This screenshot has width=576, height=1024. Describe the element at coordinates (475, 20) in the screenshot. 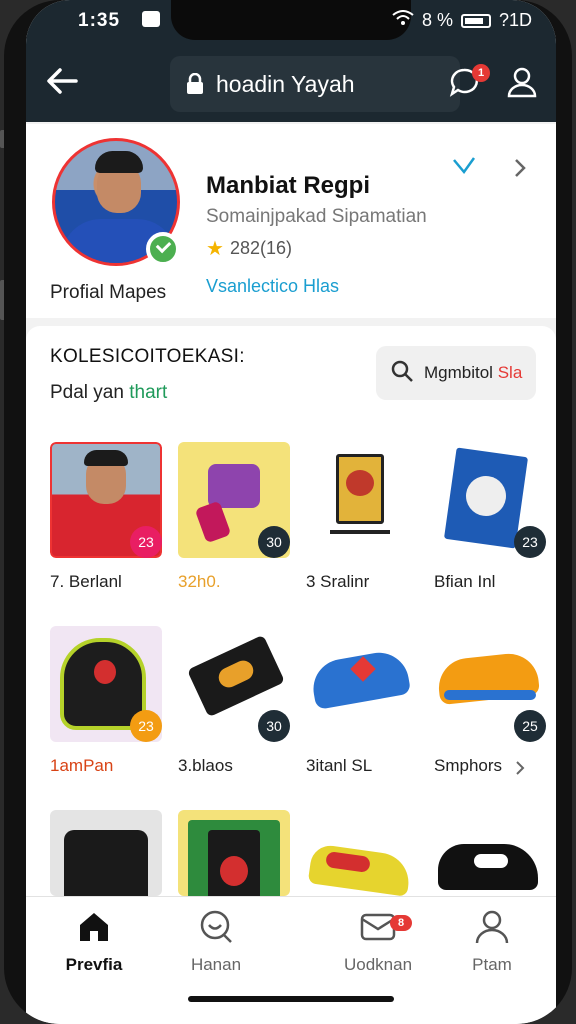

I see `battery-icon` at that location.